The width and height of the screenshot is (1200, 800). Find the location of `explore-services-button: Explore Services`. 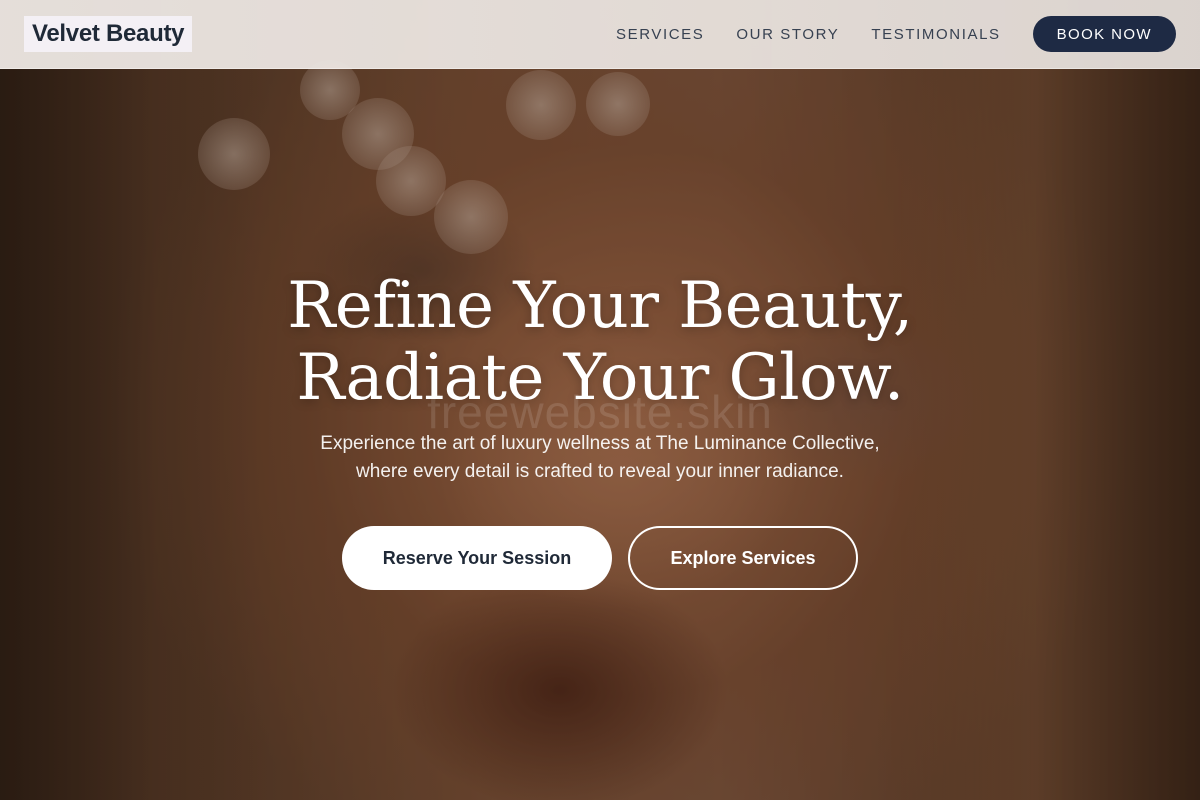

explore-services-button: Explore Services is located at coordinates (743, 558).